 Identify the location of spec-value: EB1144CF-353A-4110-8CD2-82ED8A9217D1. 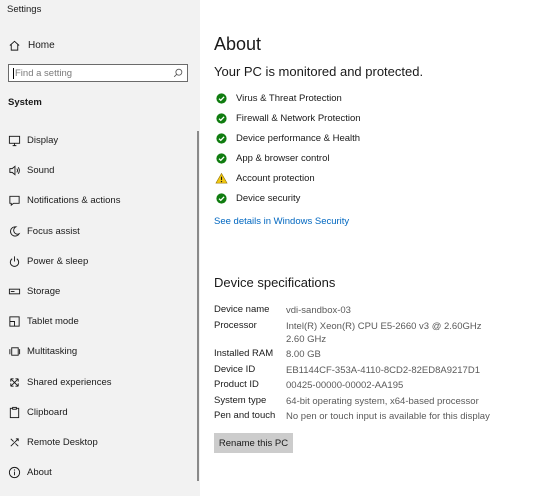
(383, 370).